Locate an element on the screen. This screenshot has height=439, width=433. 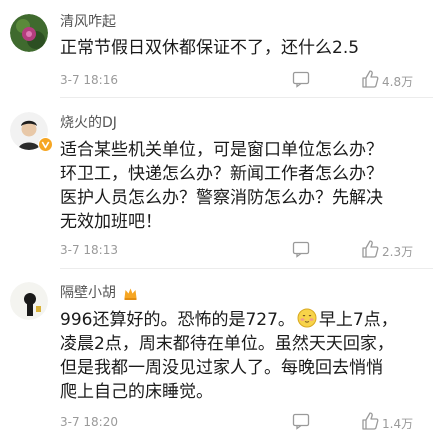
comment-line: 996还算好的。恐怖的是727。 早上7点， is located at coordinates (242, 320).